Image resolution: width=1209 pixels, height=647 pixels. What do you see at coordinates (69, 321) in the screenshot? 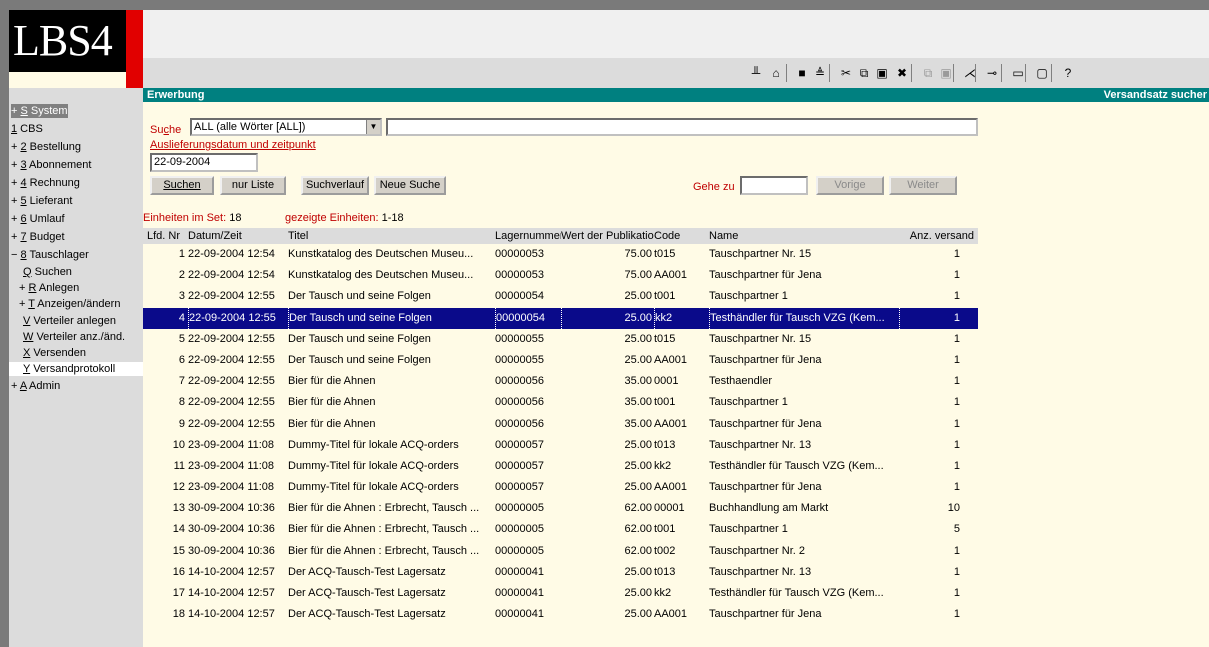
I see `sidebar-item-verteiler-anlegen: V Verteiler anlegen` at bounding box center [69, 321].